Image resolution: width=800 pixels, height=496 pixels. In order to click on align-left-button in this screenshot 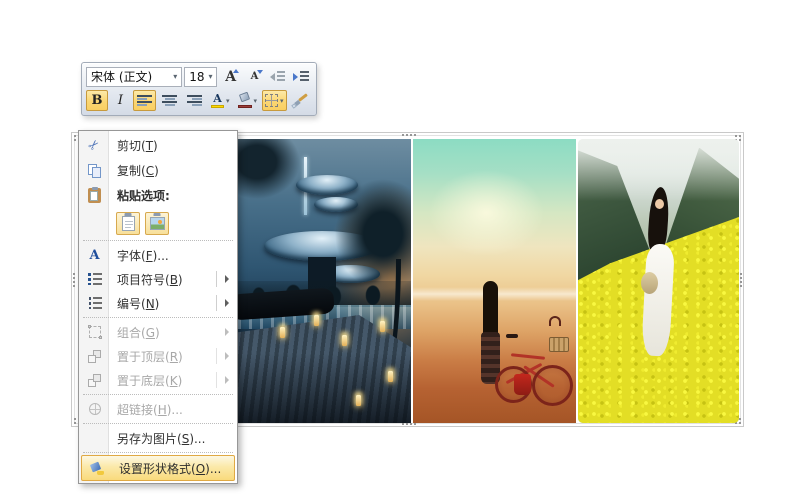, I will do `click(144, 100)`.